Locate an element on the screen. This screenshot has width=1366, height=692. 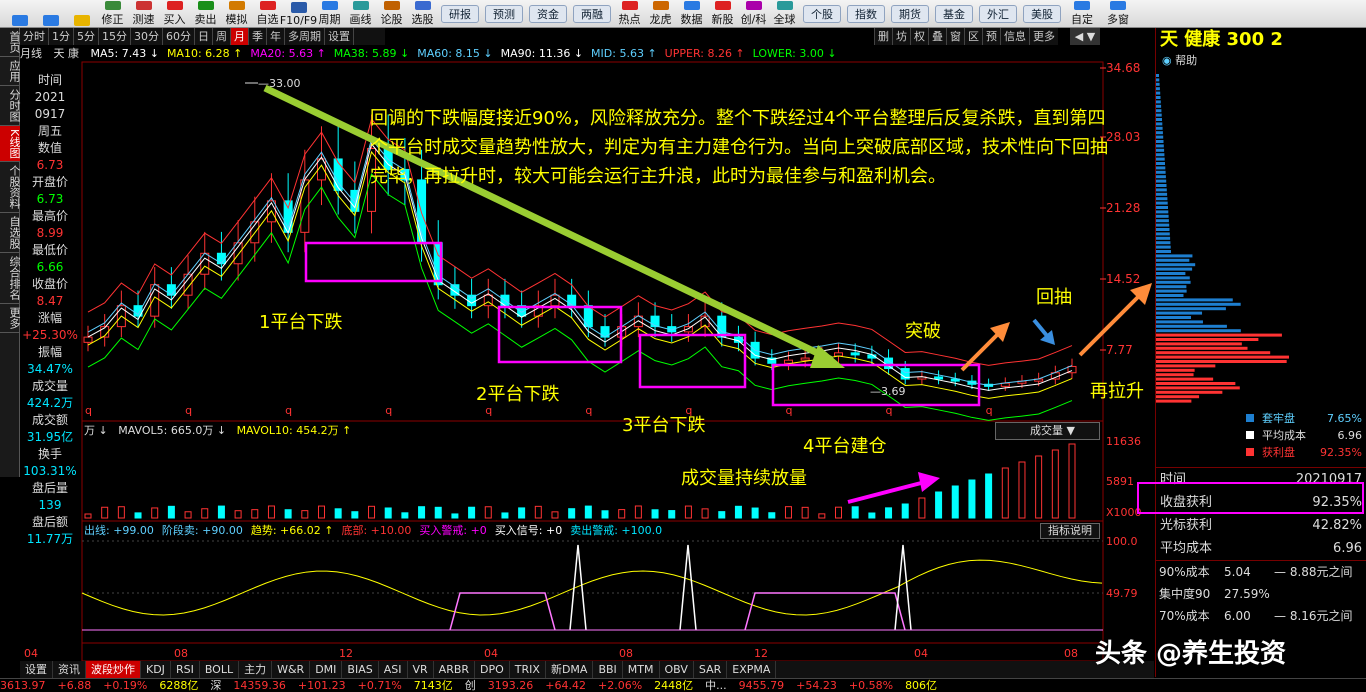
indicator-tab: 波段炒作 is located at coordinates (113, 669).